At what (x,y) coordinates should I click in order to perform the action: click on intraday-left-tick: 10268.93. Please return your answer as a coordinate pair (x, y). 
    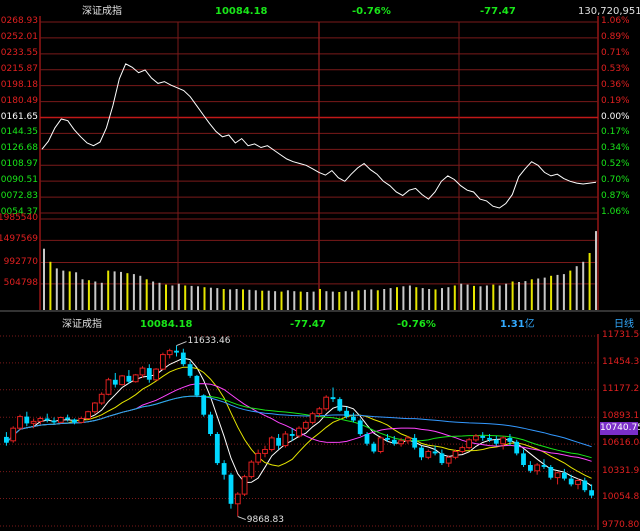
    Looking at the image, I should click on (19, 21).